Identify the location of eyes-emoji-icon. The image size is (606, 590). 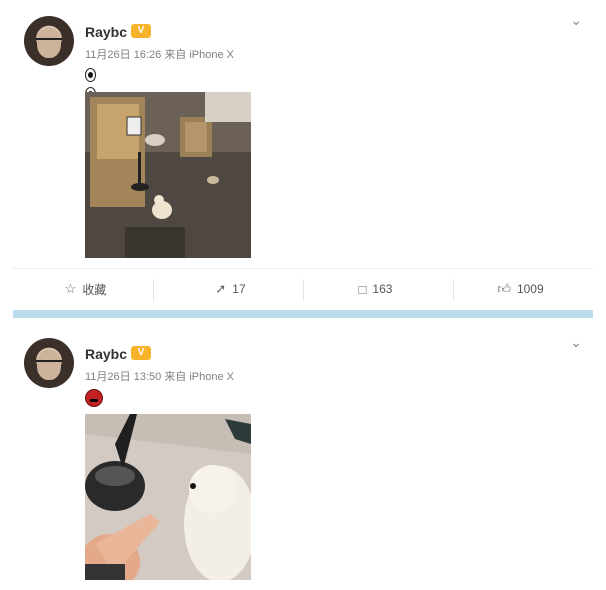
(96, 84).